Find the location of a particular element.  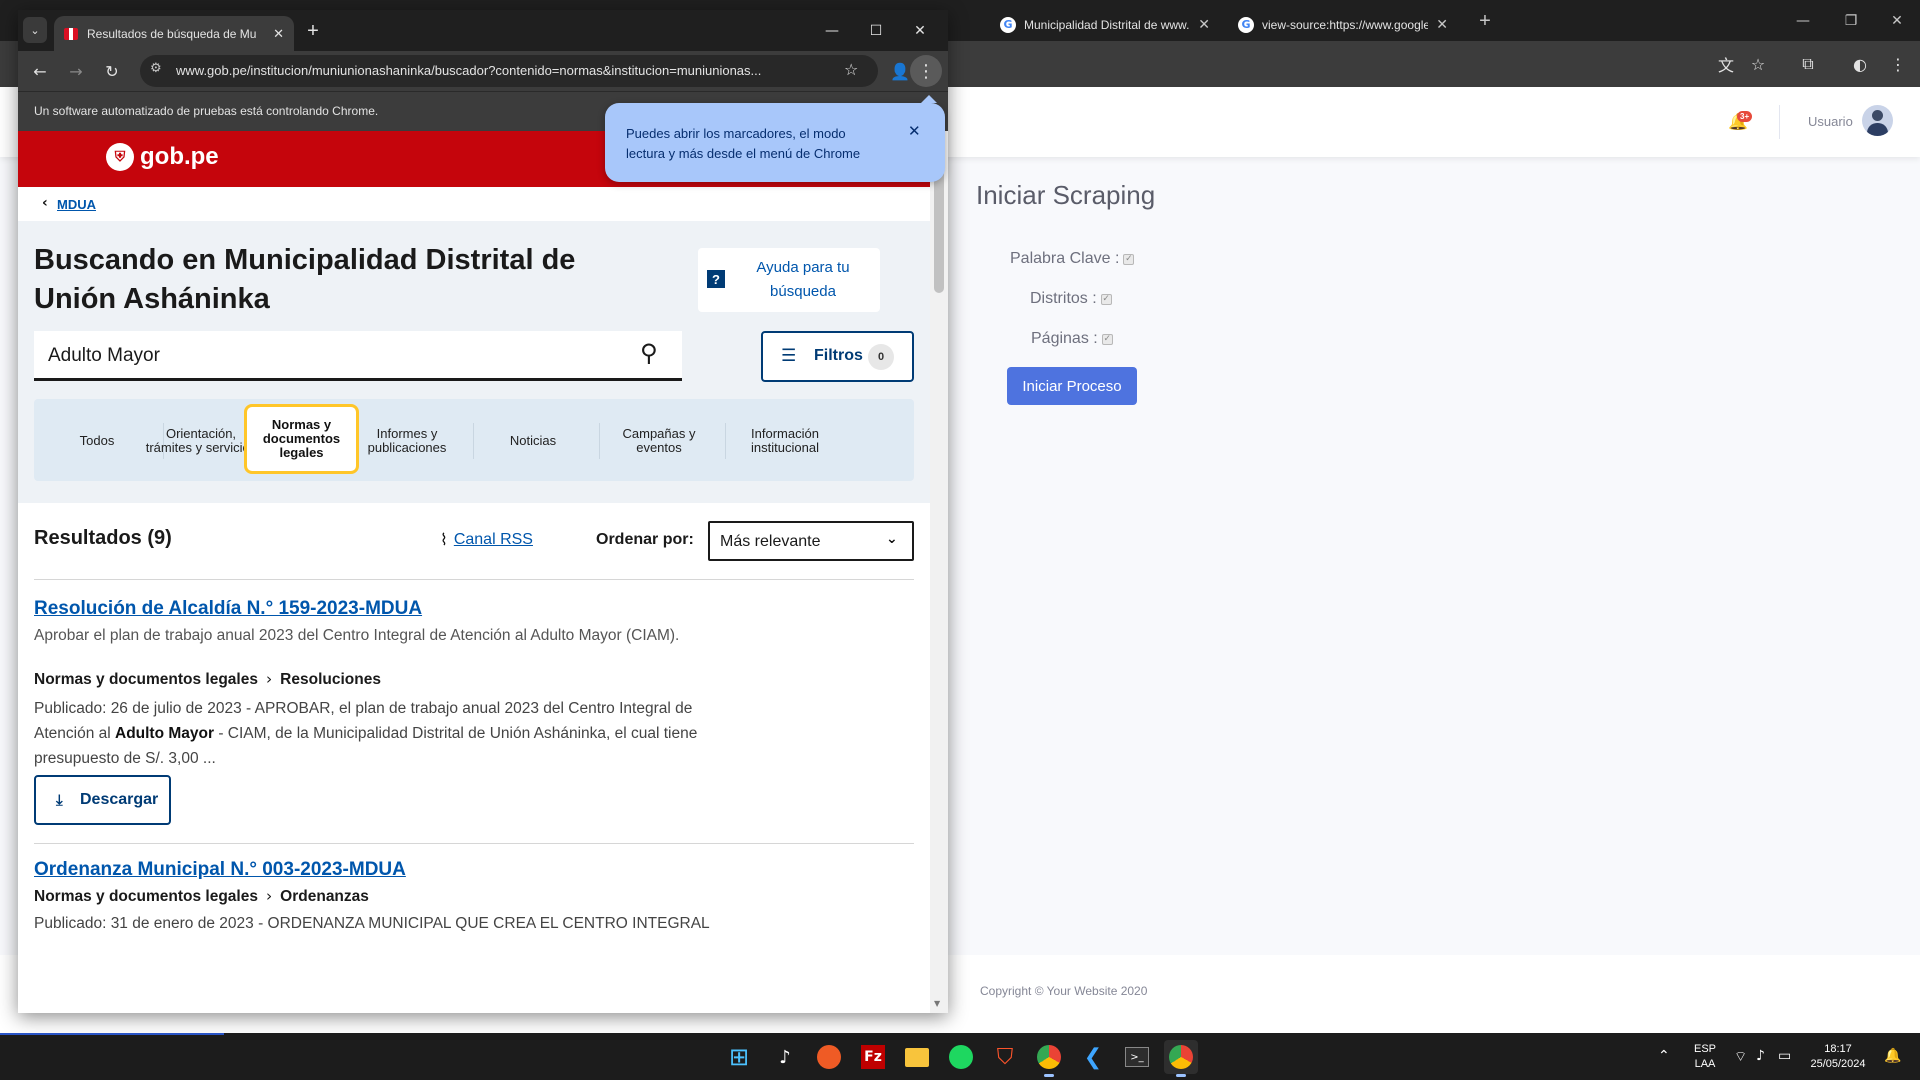

user-name: Usuario is located at coordinates (1830, 121).